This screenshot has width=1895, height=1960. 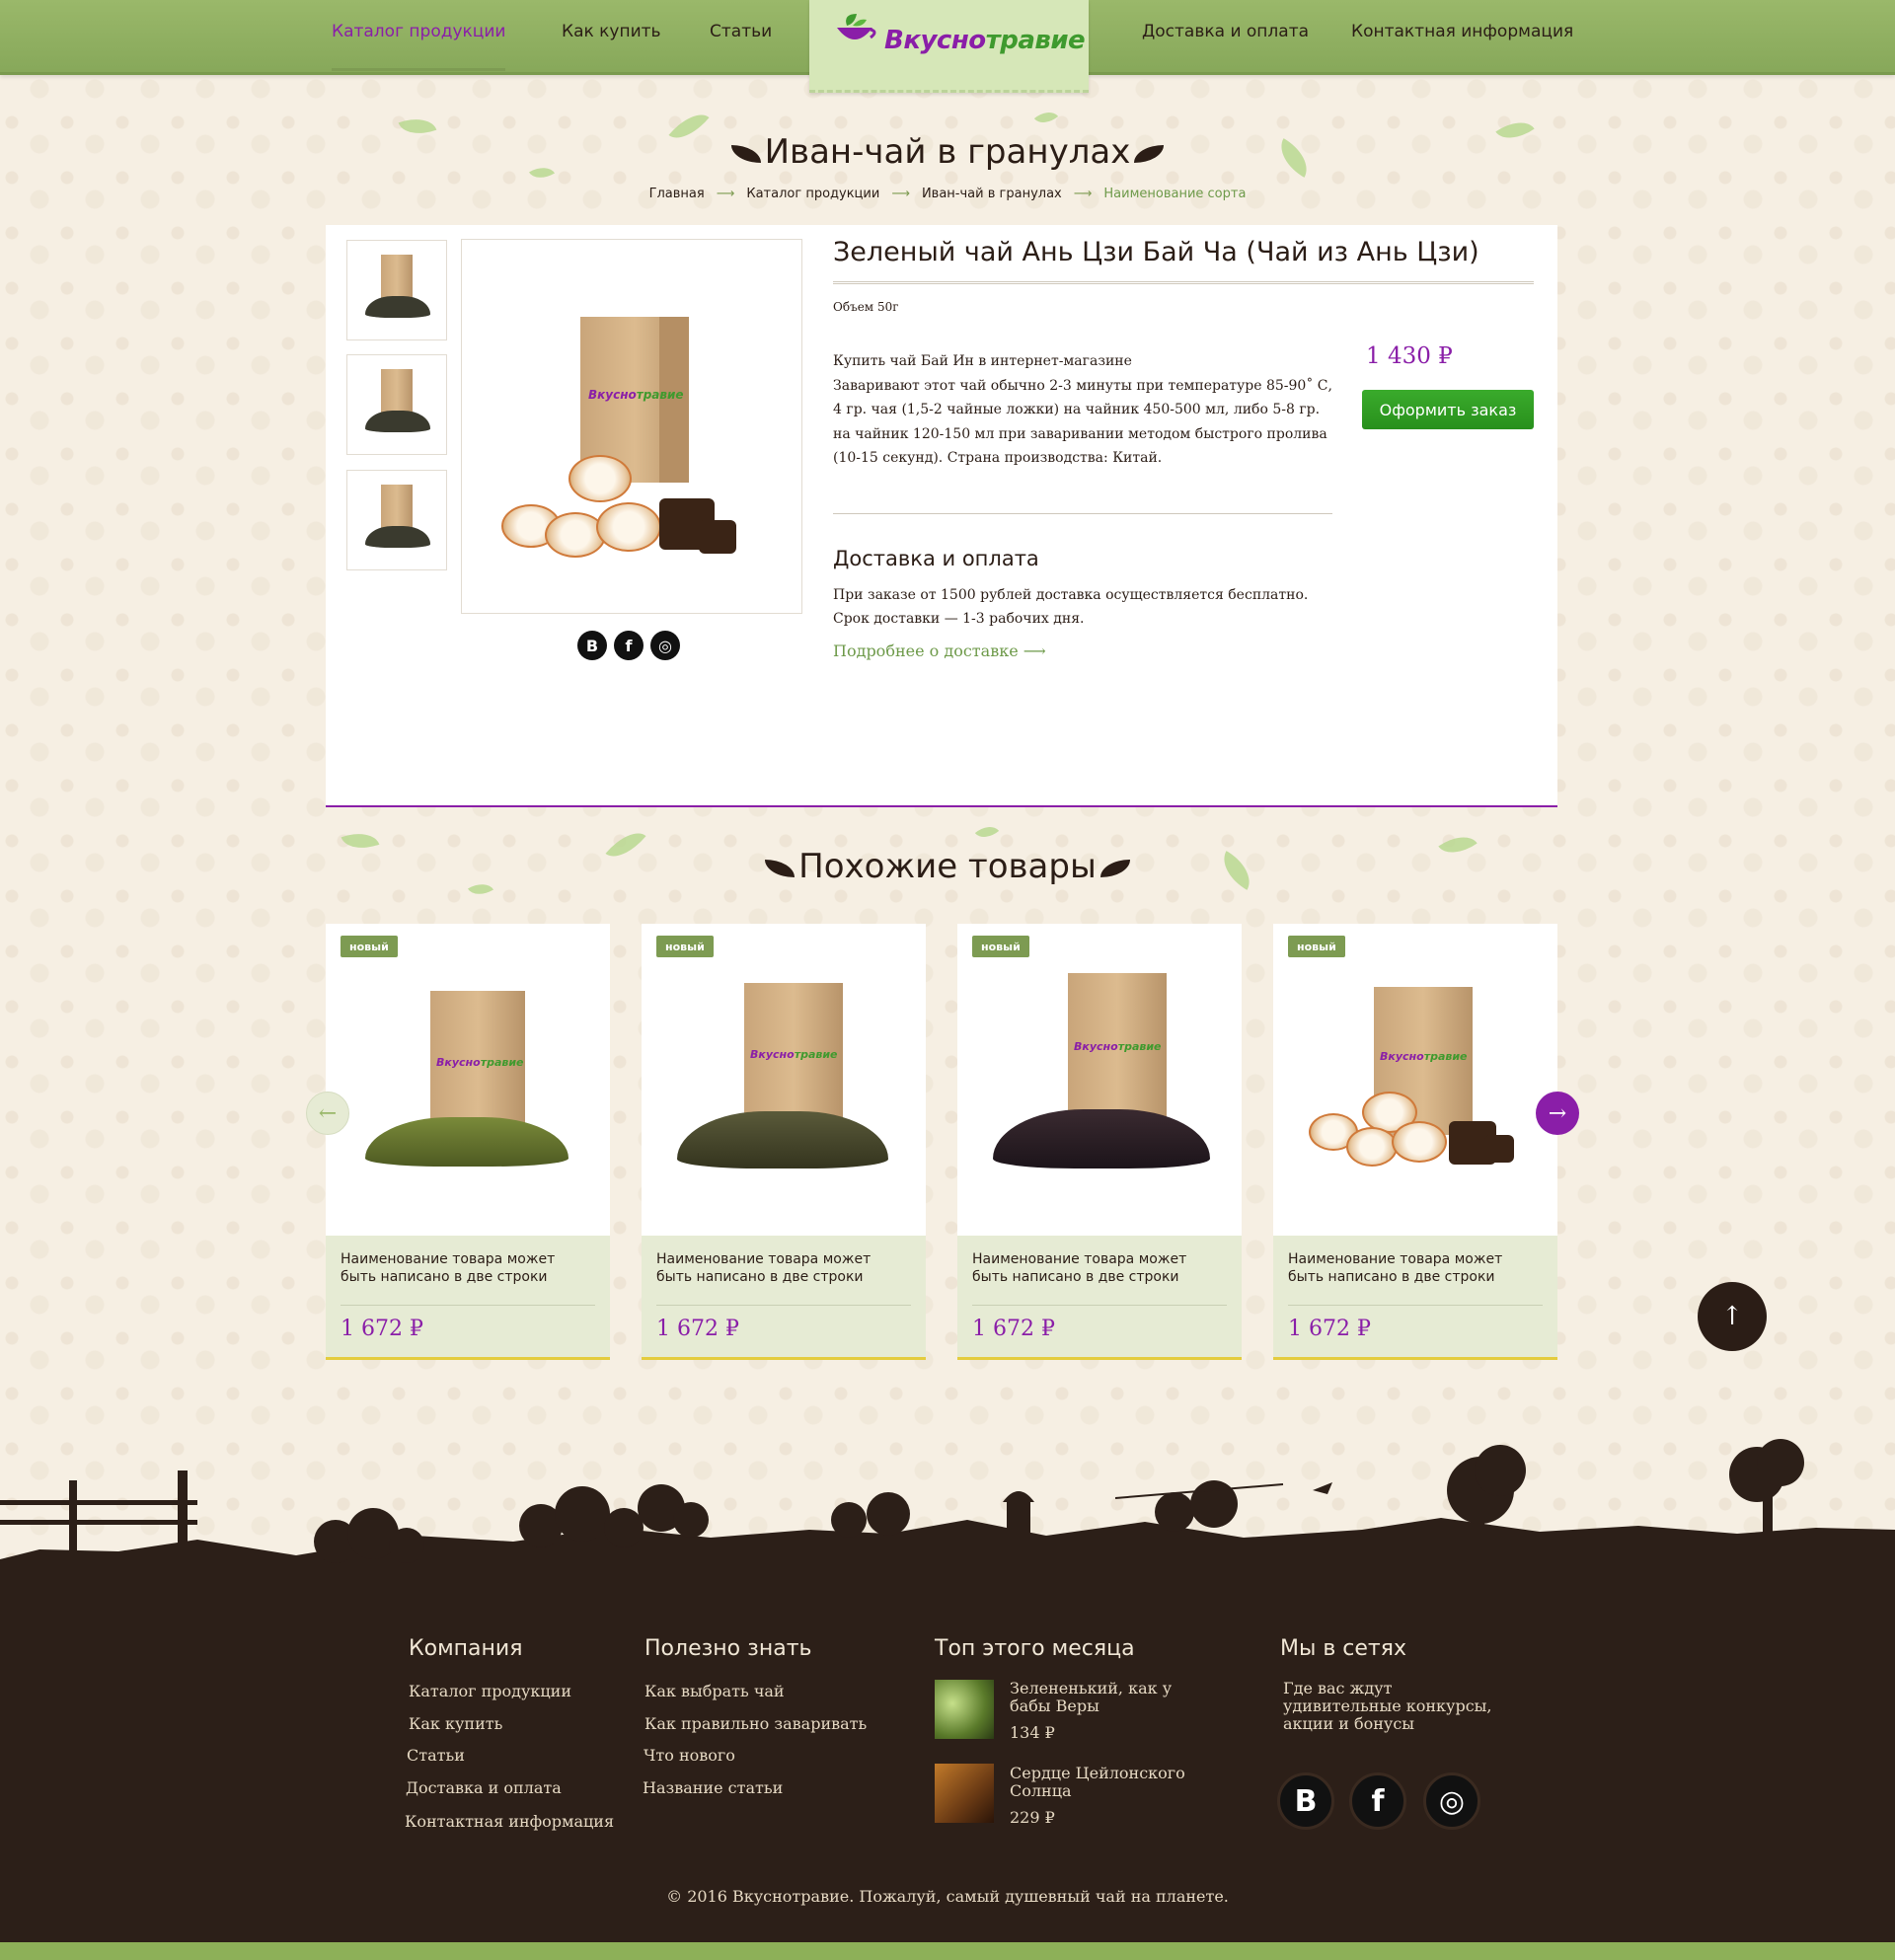 What do you see at coordinates (948, 867) in the screenshot?
I see `similar-title: Похожие товары` at bounding box center [948, 867].